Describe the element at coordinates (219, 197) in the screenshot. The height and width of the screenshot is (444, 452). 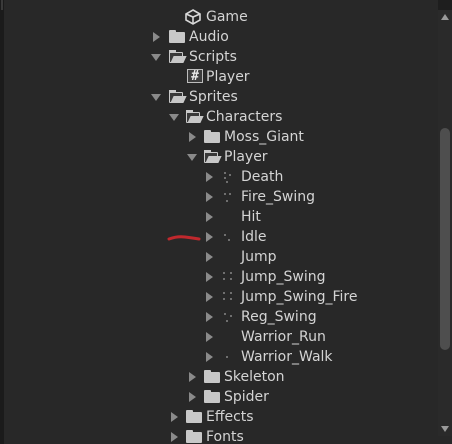
I see `tree-row-fire-swing: Fire_Swing` at that location.